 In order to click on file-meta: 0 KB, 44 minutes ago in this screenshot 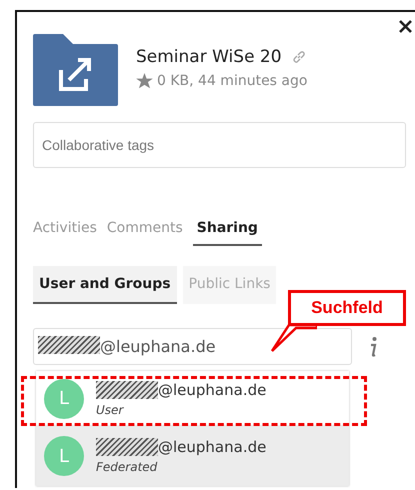, I will do `click(232, 81)`.